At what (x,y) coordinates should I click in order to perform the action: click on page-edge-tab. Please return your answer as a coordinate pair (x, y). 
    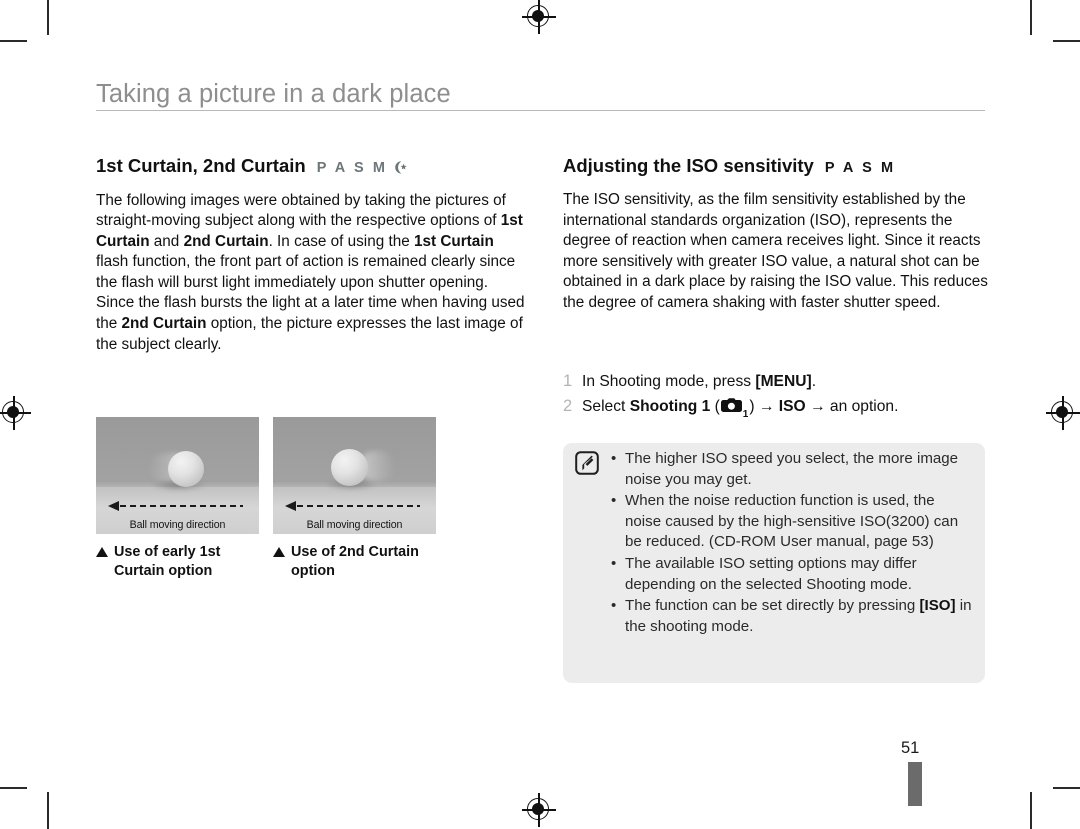
    Looking at the image, I should click on (915, 784).